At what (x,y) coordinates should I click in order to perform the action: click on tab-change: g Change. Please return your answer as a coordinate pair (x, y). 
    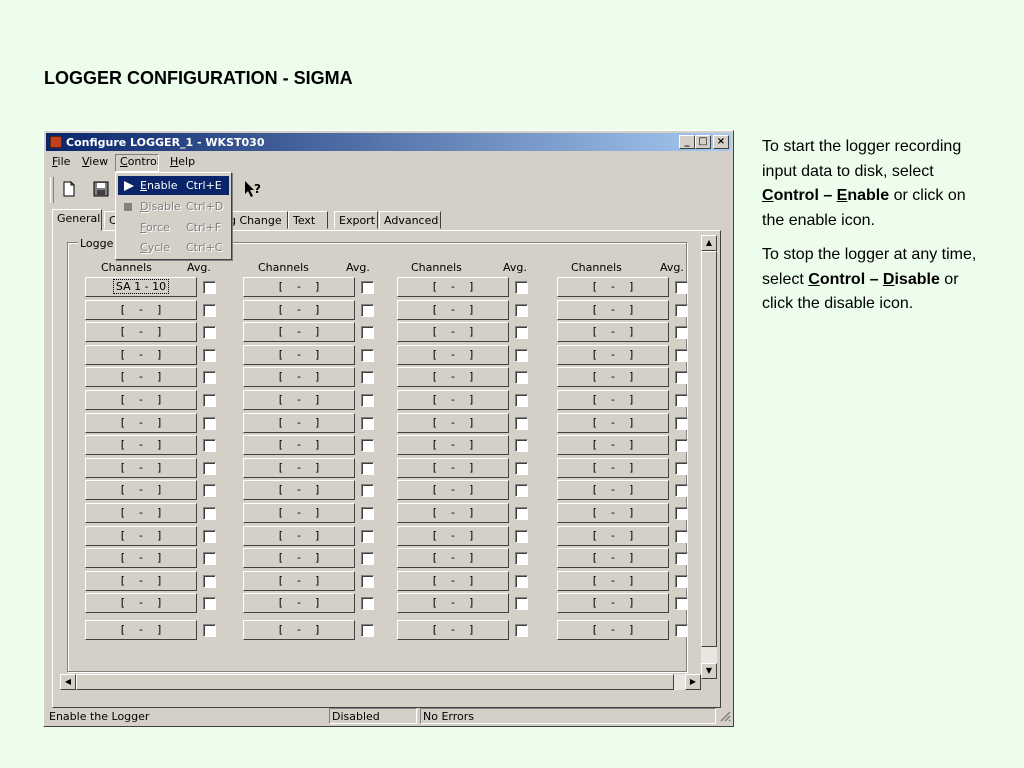
    Looking at the image, I should click on (258, 220).